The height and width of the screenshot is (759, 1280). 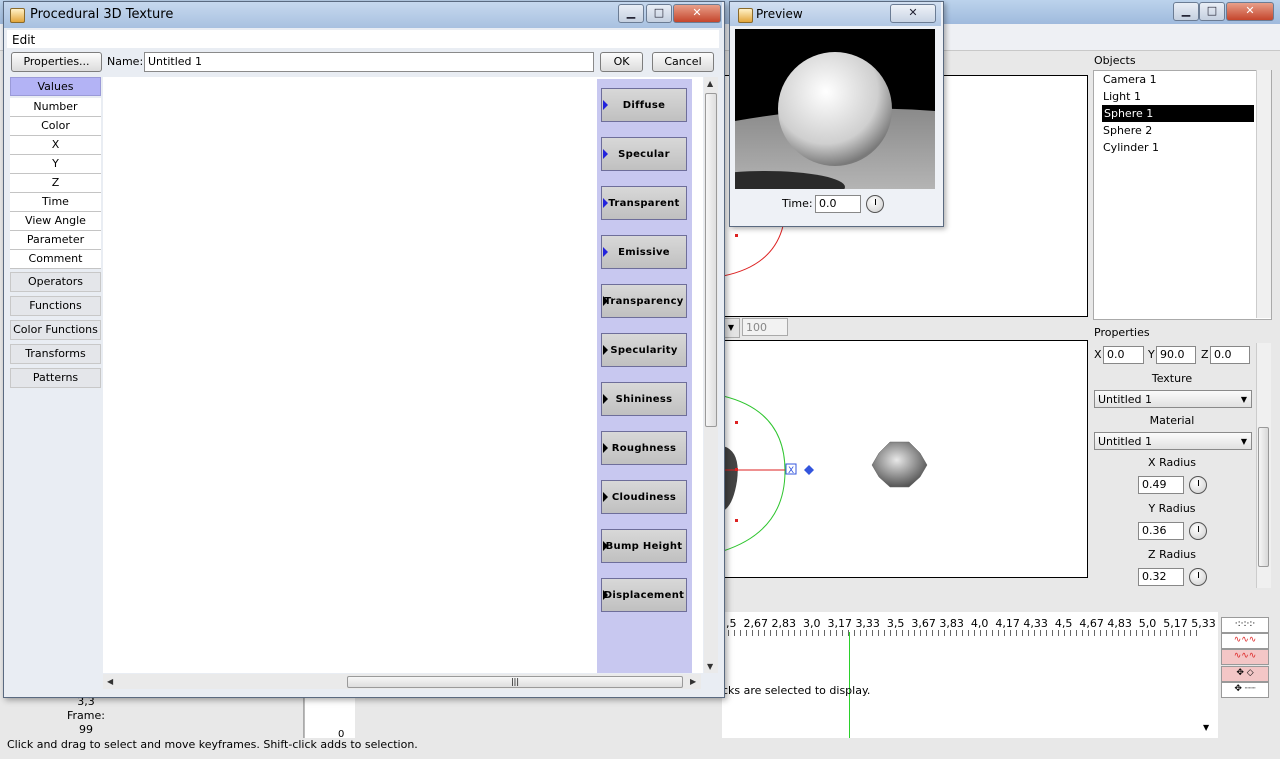 What do you see at coordinates (683, 62) in the screenshot?
I see `cancel-button: Cancel` at bounding box center [683, 62].